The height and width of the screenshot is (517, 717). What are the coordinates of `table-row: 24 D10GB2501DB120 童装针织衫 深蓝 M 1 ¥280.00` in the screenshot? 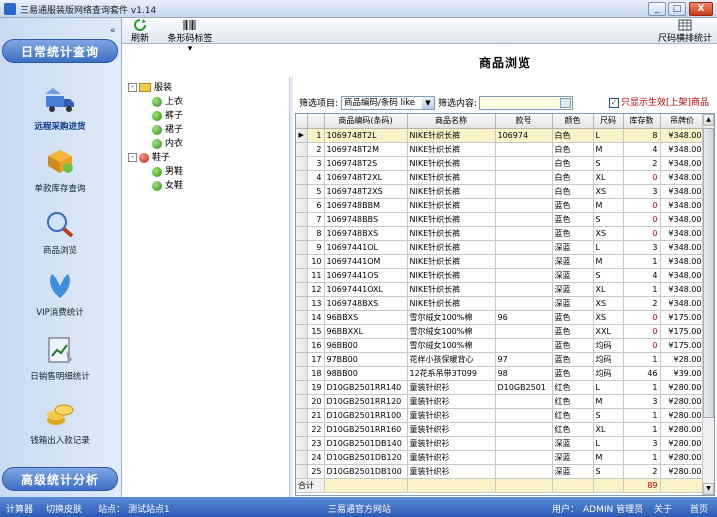 It's located at (500, 457).